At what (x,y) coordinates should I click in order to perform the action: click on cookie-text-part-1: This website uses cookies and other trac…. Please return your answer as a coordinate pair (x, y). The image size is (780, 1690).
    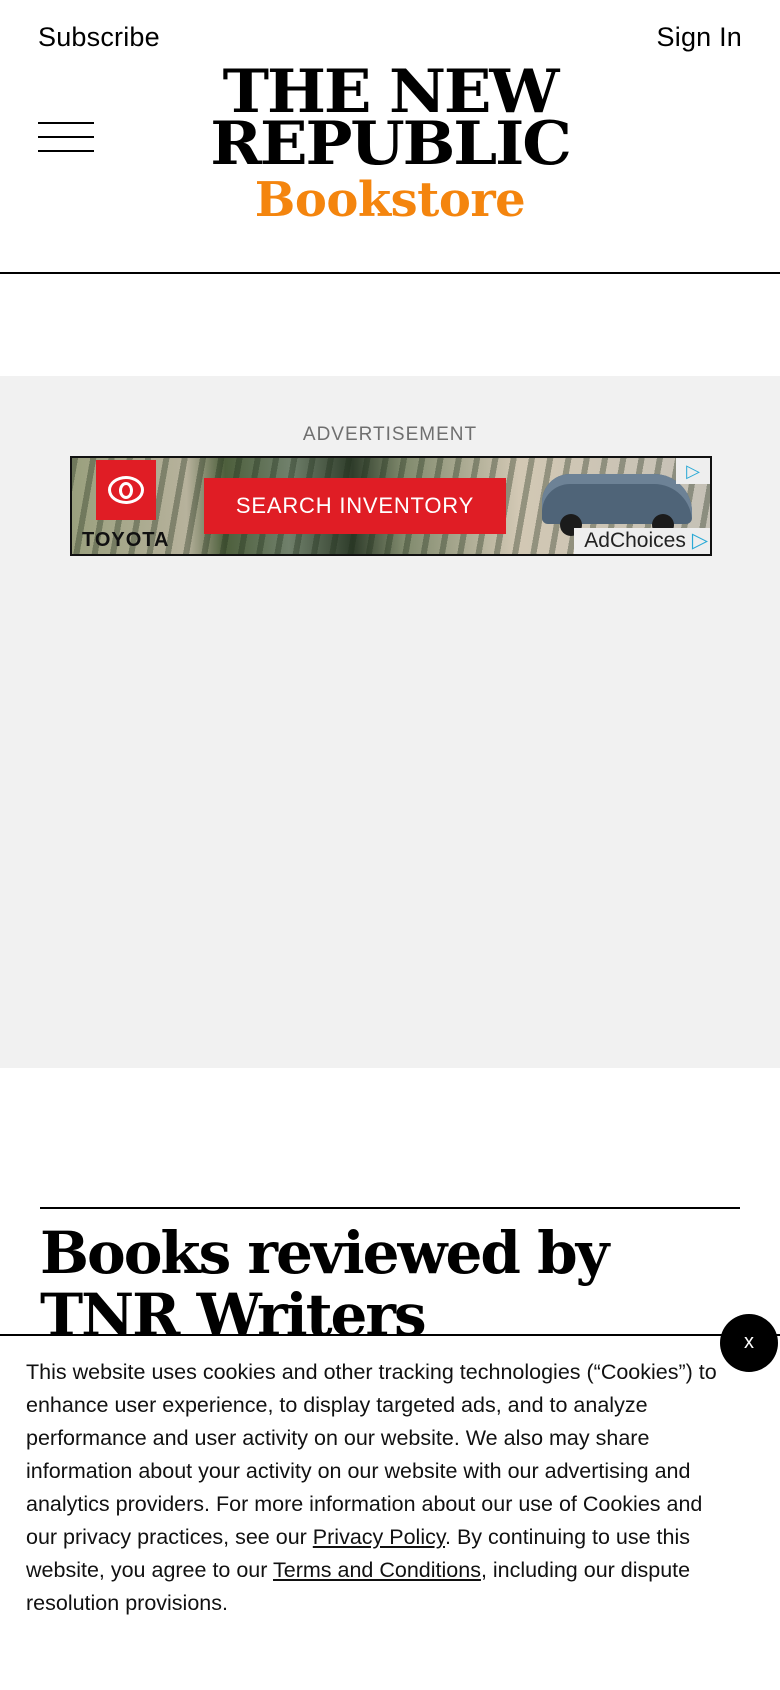
    Looking at the image, I should click on (371, 1454).